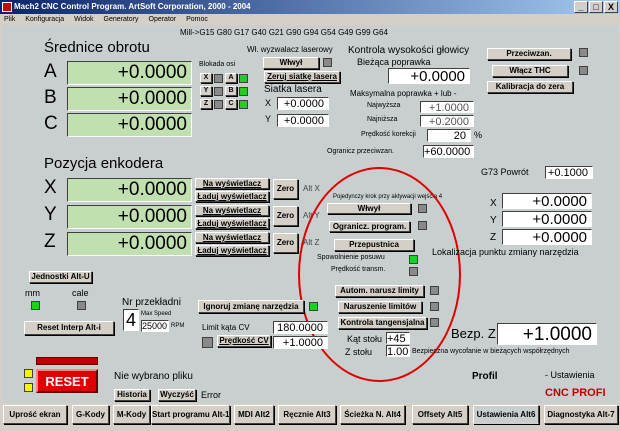 This screenshot has height=431, width=620. I want to click on limit-label: Ogranicz przeciwzan., so click(360, 151).